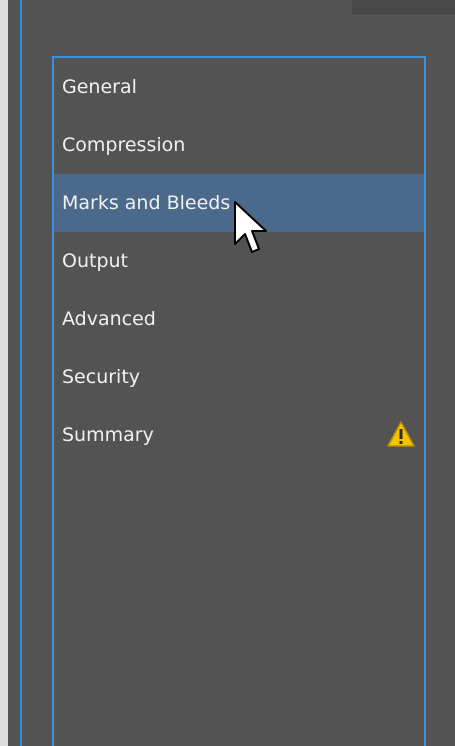 The width and height of the screenshot is (455, 746). Describe the element at coordinates (108, 435) in the screenshot. I see `category-label: Summary` at that location.